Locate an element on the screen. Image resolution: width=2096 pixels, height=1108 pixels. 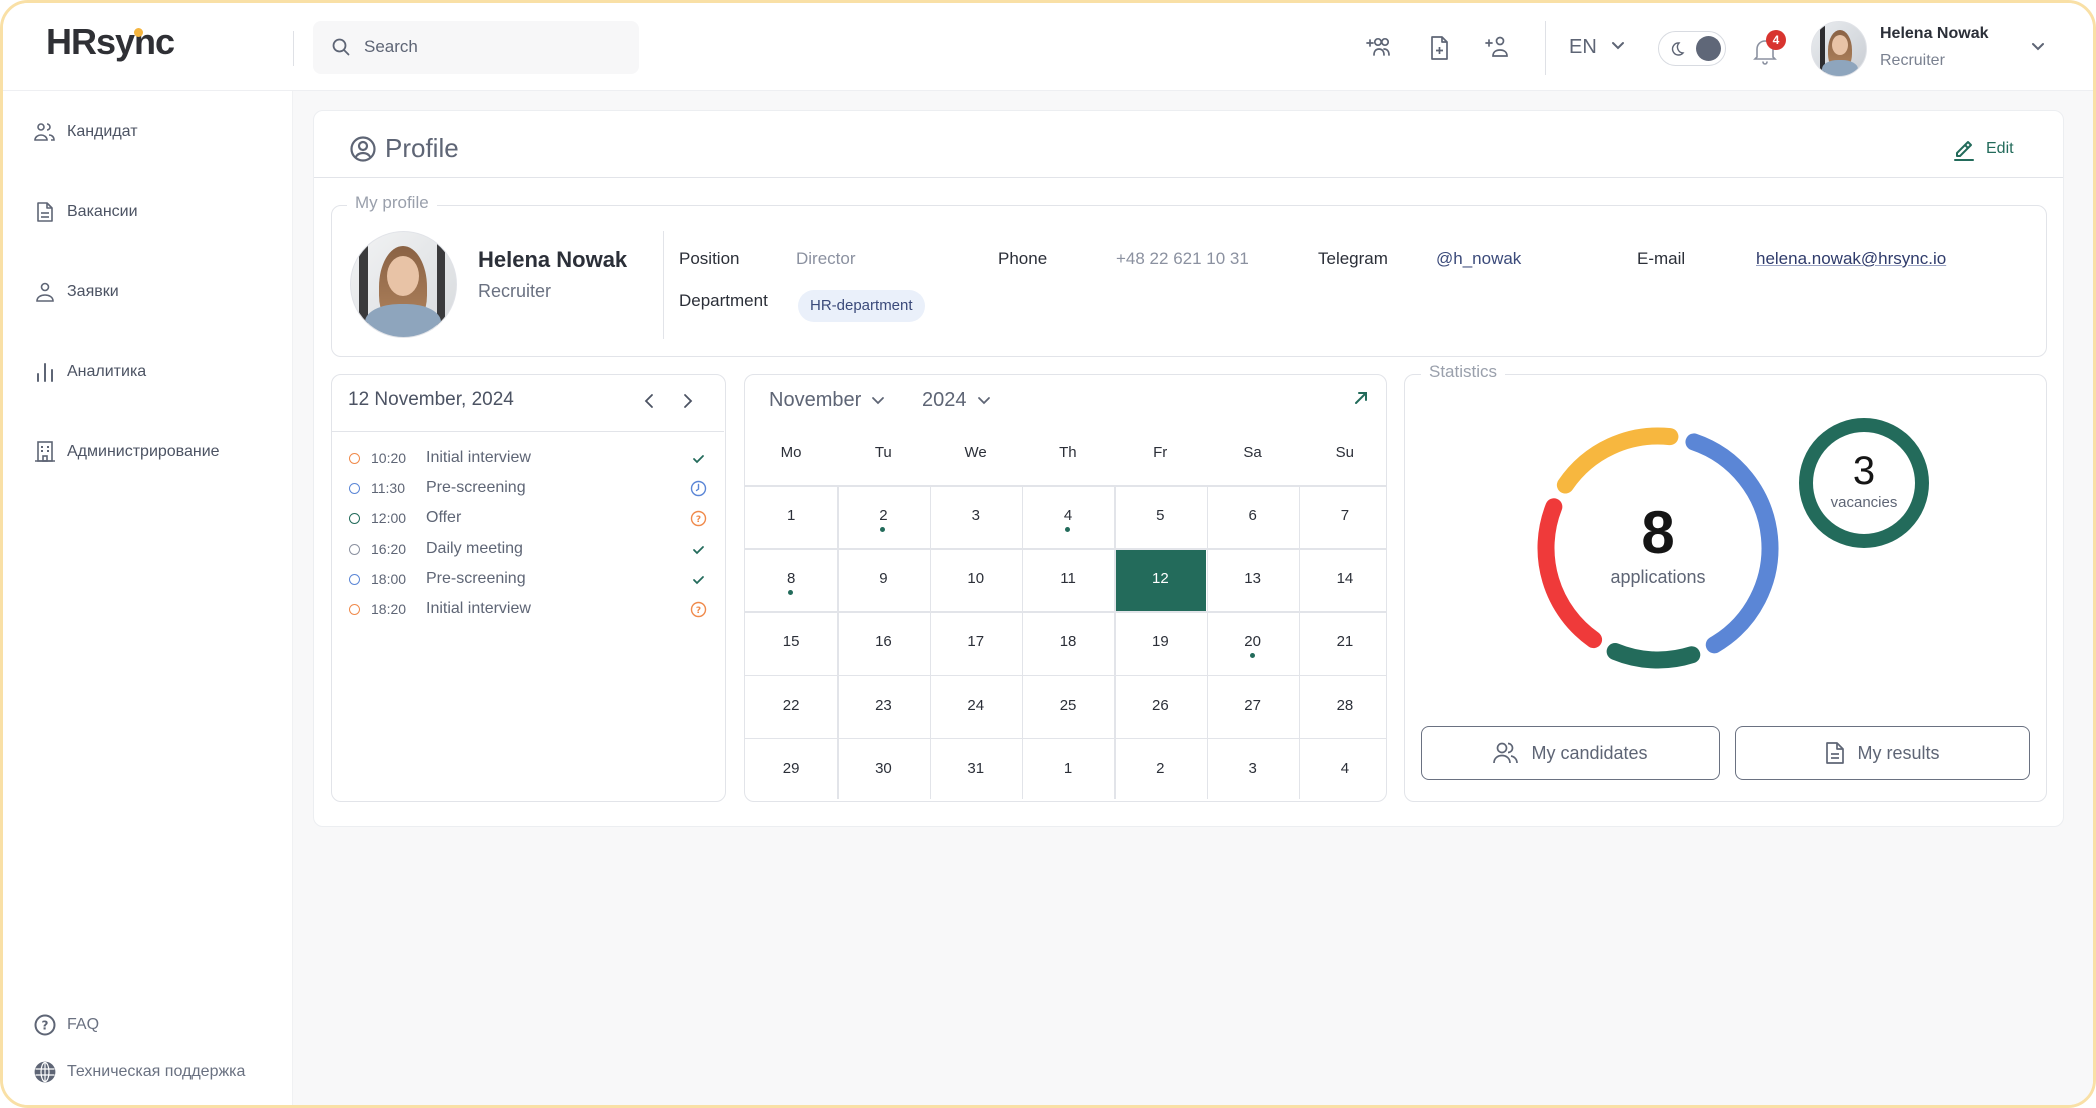
logo-dot is located at coordinates (138, 32).